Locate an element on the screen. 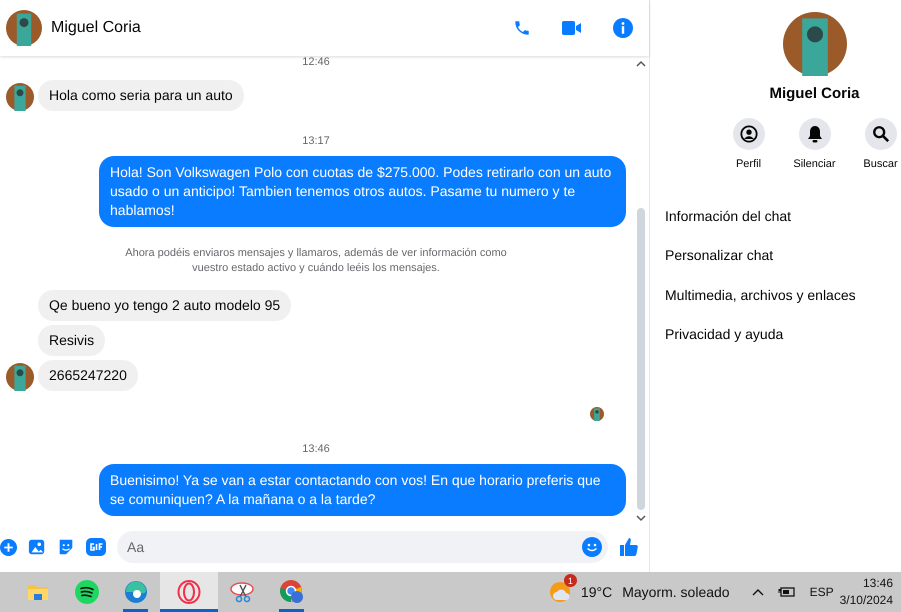 Image resolution: width=901 pixels, height=612 pixels. scrollbar-thumb is located at coordinates (641, 359).